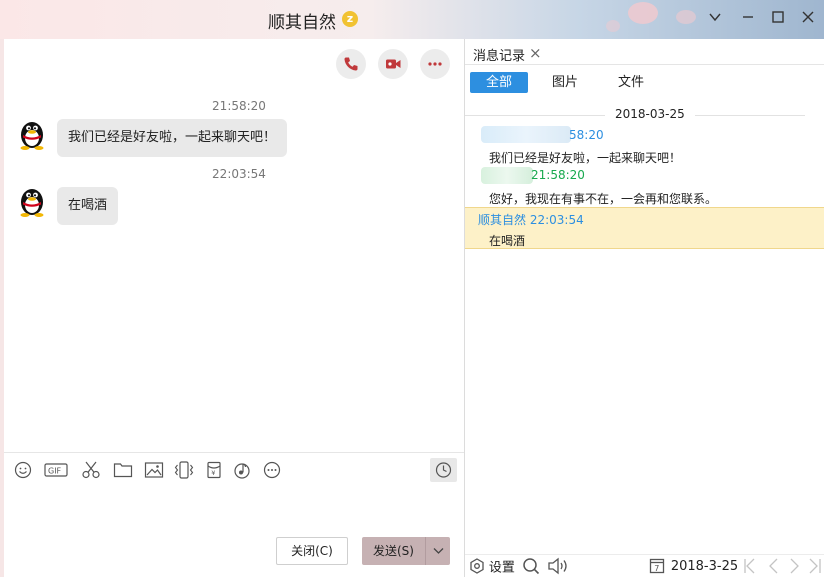  I want to click on status-badge: z, so click(350, 19).